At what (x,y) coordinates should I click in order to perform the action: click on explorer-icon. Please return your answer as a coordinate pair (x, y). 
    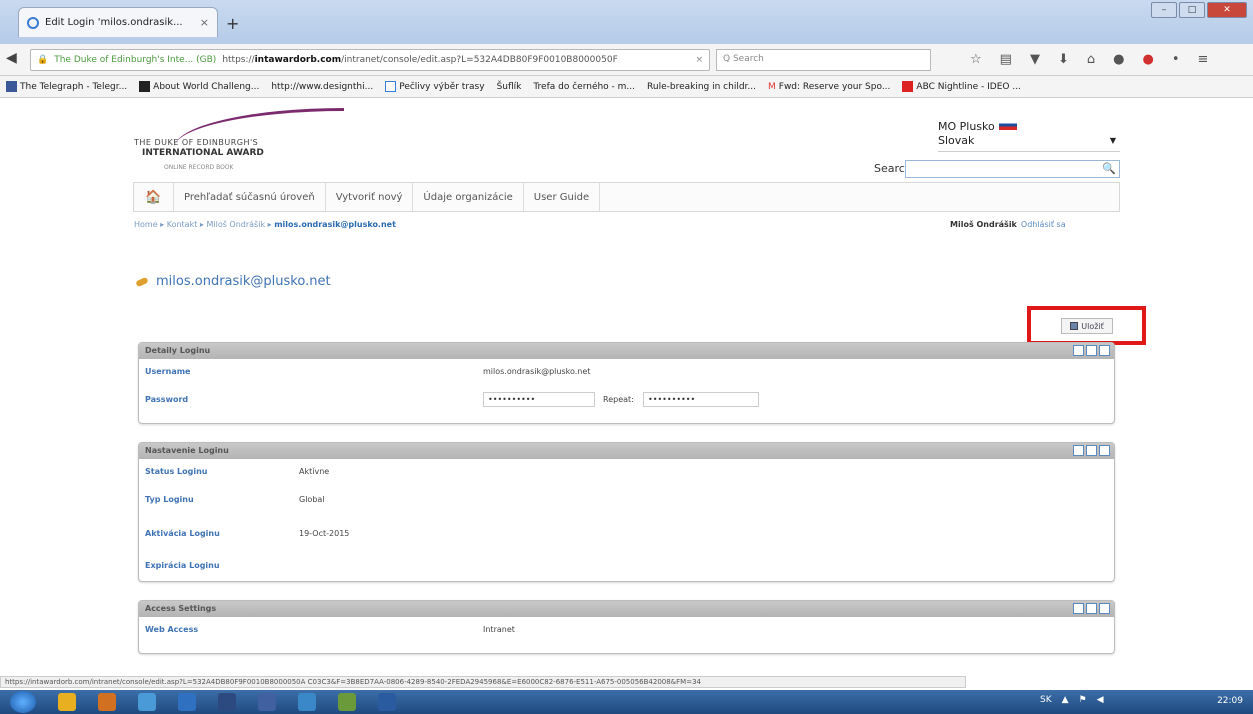
    Looking at the image, I should click on (67, 702).